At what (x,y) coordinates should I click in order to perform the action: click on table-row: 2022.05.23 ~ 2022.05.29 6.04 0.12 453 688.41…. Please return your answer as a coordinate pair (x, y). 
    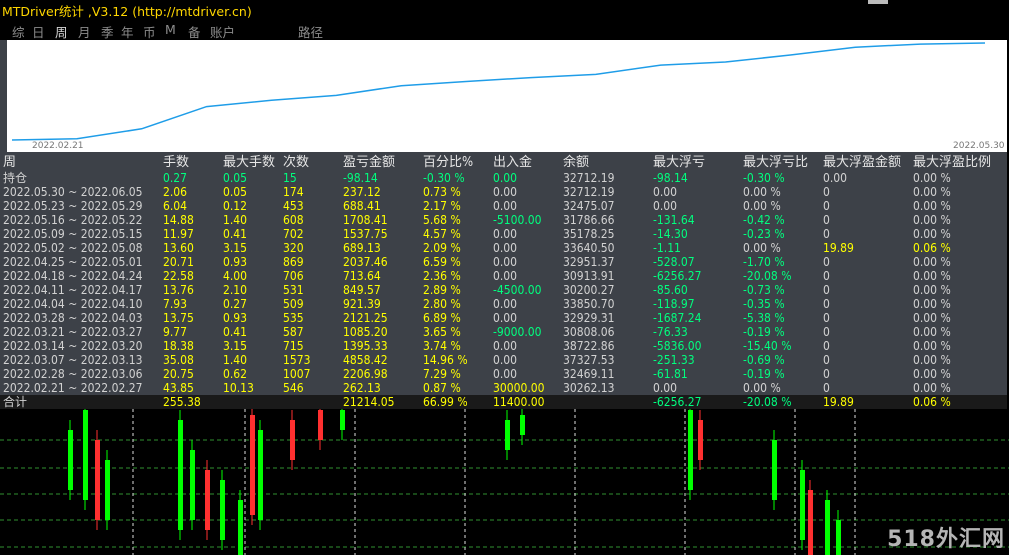
    Looking at the image, I should click on (503, 206).